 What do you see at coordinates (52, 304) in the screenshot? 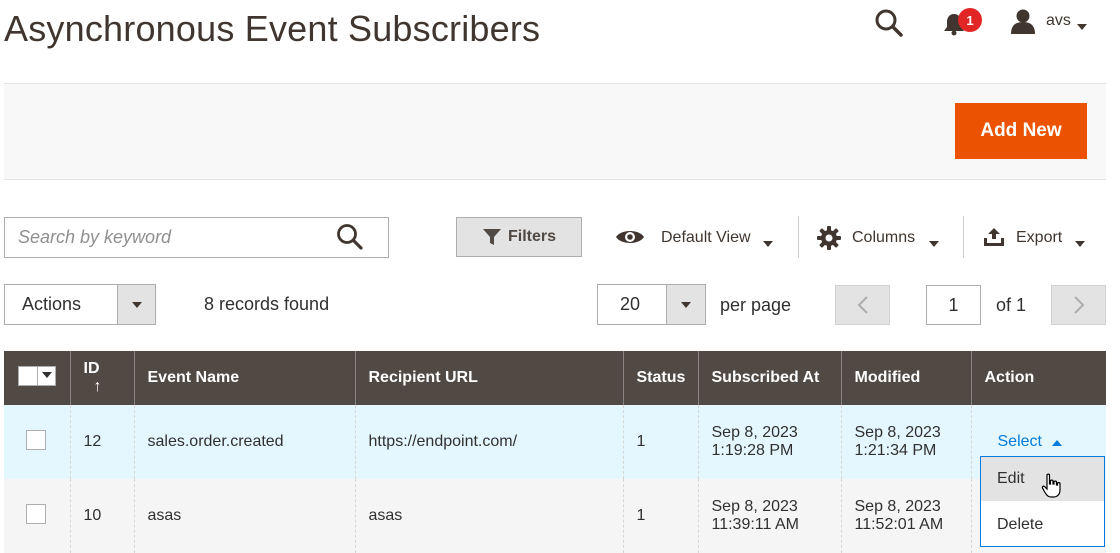
I see `actions-select-label: Actions` at bounding box center [52, 304].